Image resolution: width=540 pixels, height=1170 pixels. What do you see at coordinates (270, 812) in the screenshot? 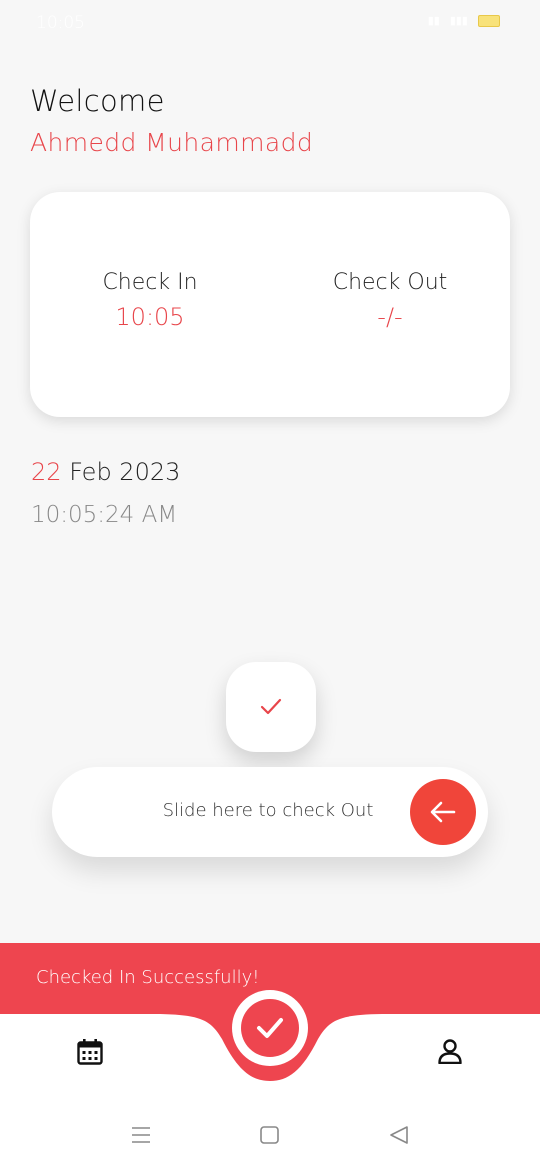
I see `check-out-slider: Slide here to check Out` at bounding box center [270, 812].